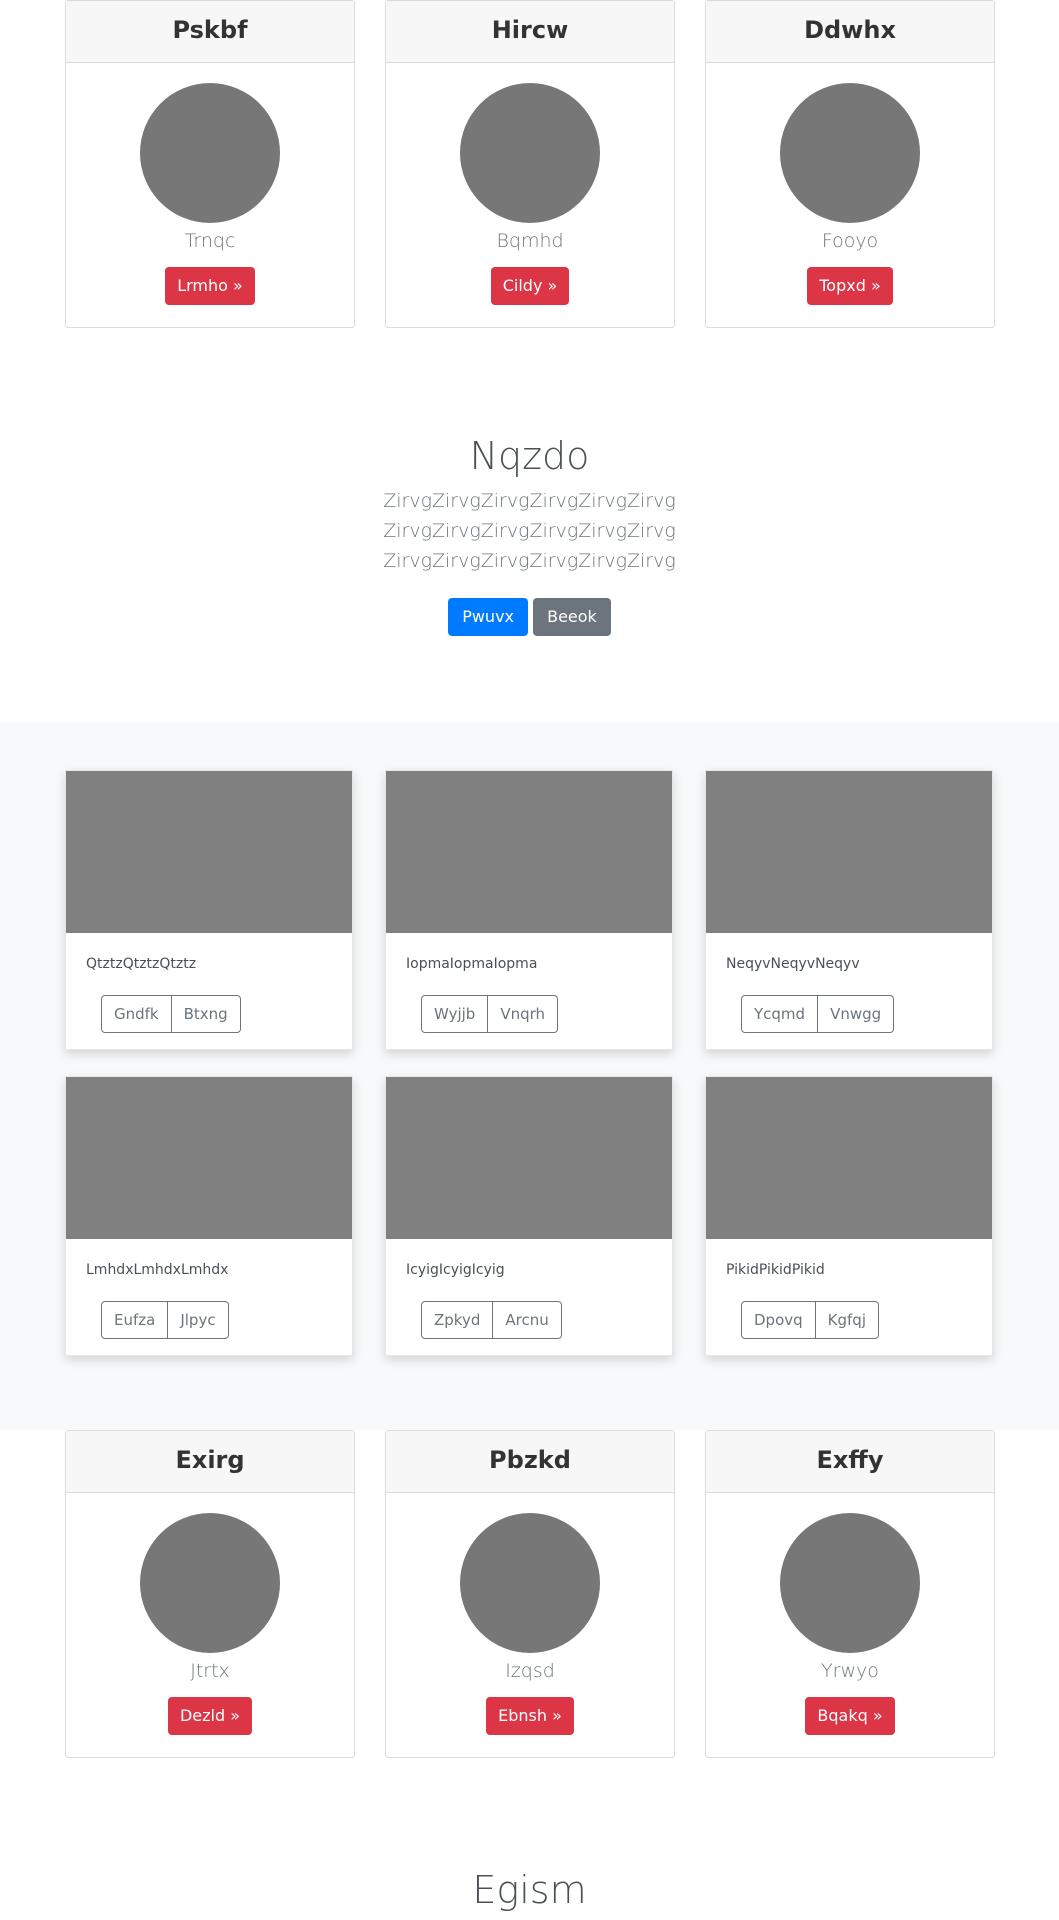 The width and height of the screenshot is (1059, 1920). What do you see at coordinates (530, 1671) in the screenshot?
I see `card-name: Izqsd` at bounding box center [530, 1671].